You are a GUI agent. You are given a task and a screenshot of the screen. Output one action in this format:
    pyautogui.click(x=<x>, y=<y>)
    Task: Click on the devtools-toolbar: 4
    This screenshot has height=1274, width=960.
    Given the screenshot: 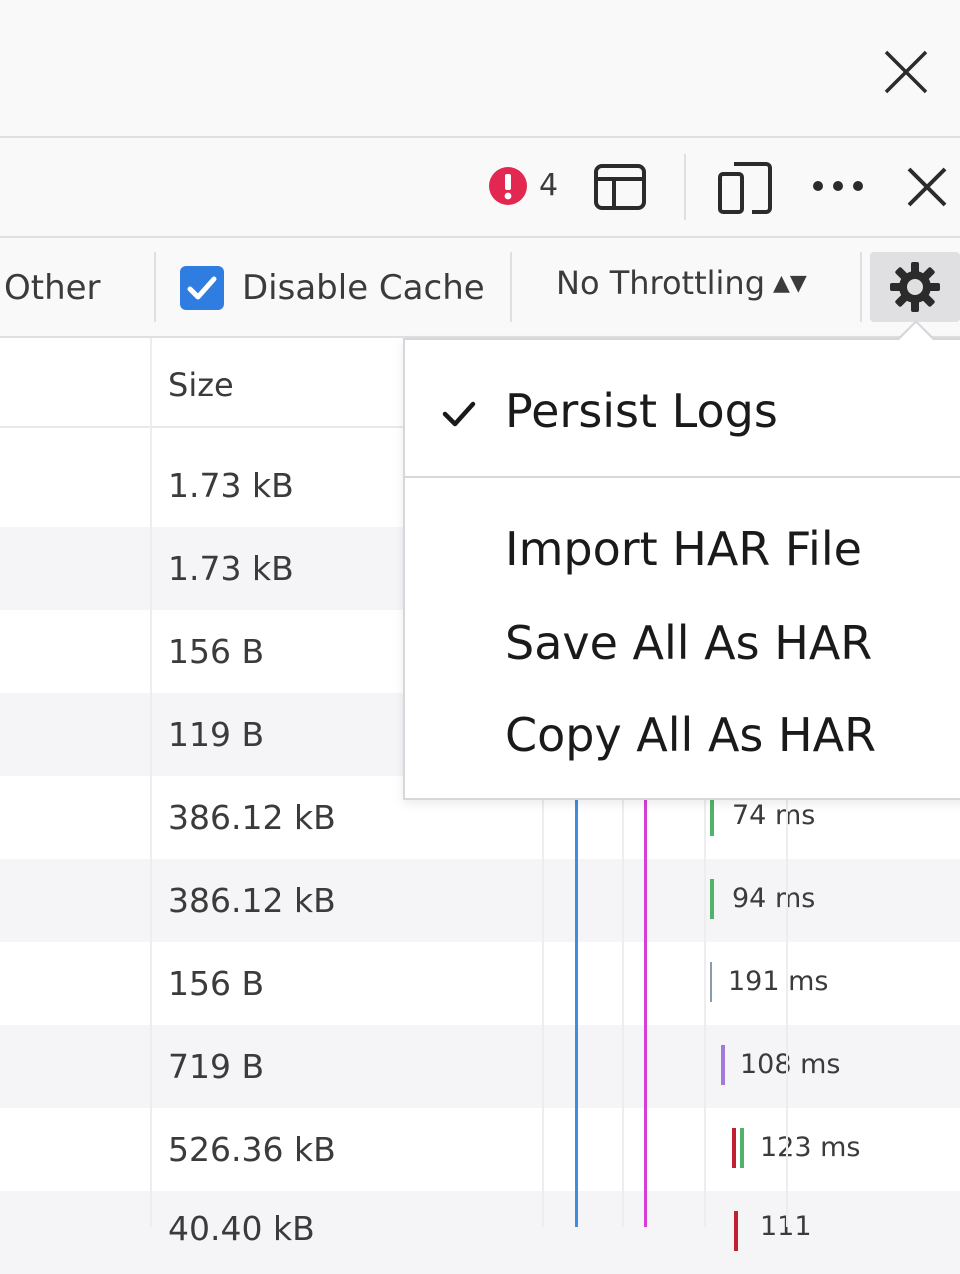 What is the action you would take?
    pyautogui.click(x=480, y=188)
    